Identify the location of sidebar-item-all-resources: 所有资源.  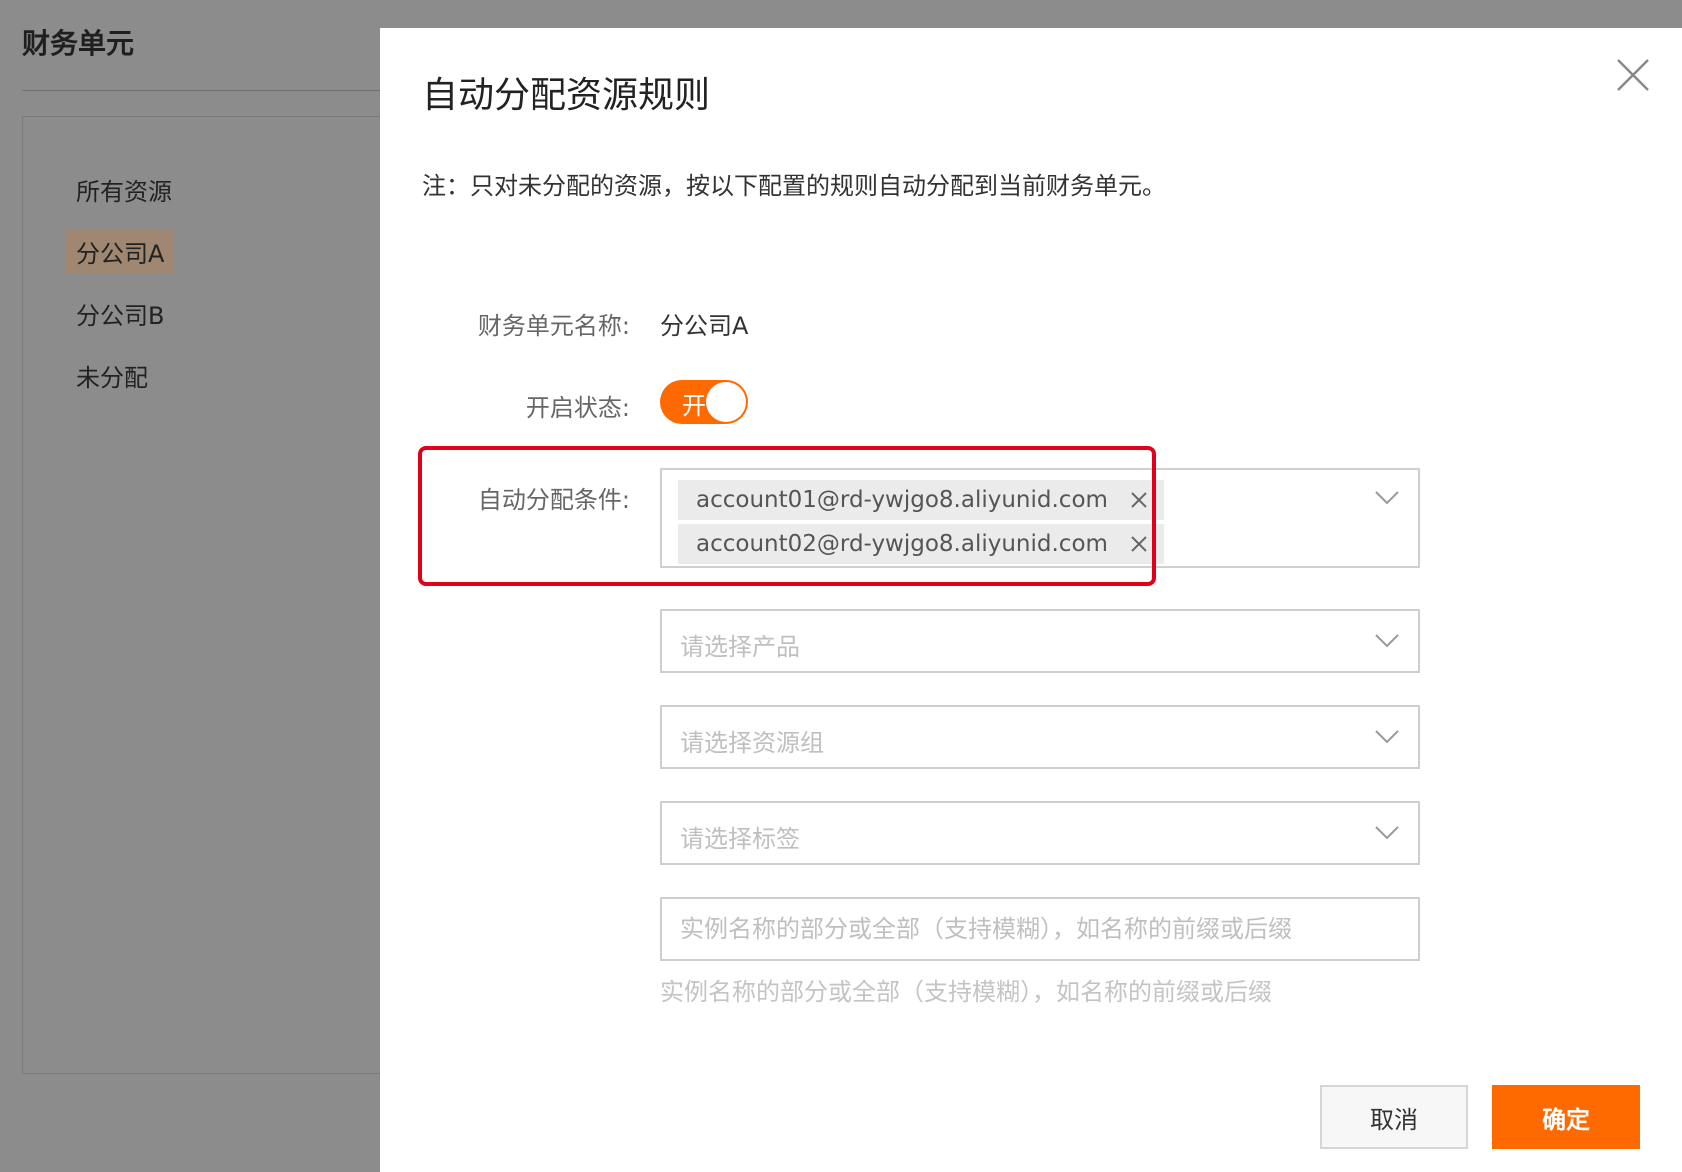
(124, 189).